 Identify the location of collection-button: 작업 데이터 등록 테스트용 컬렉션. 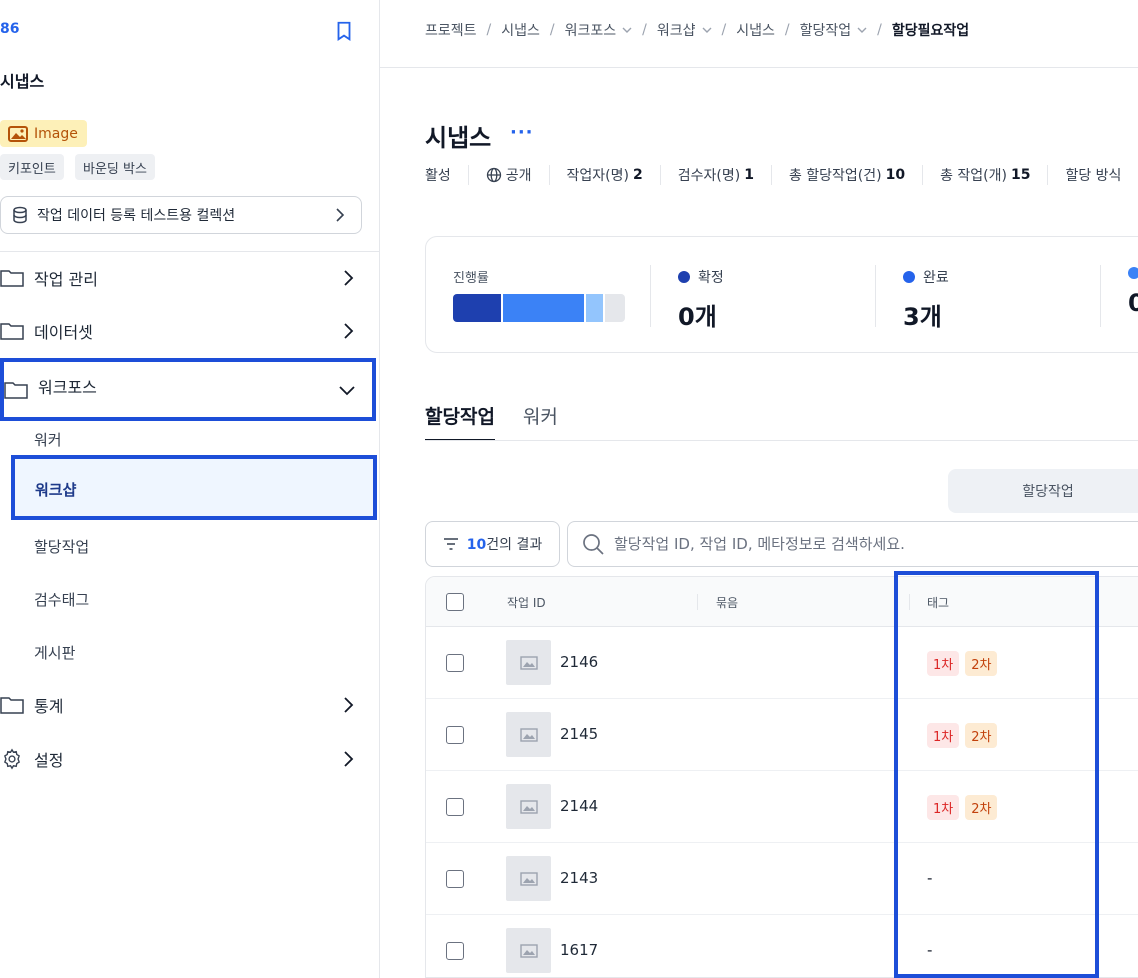
(181, 215).